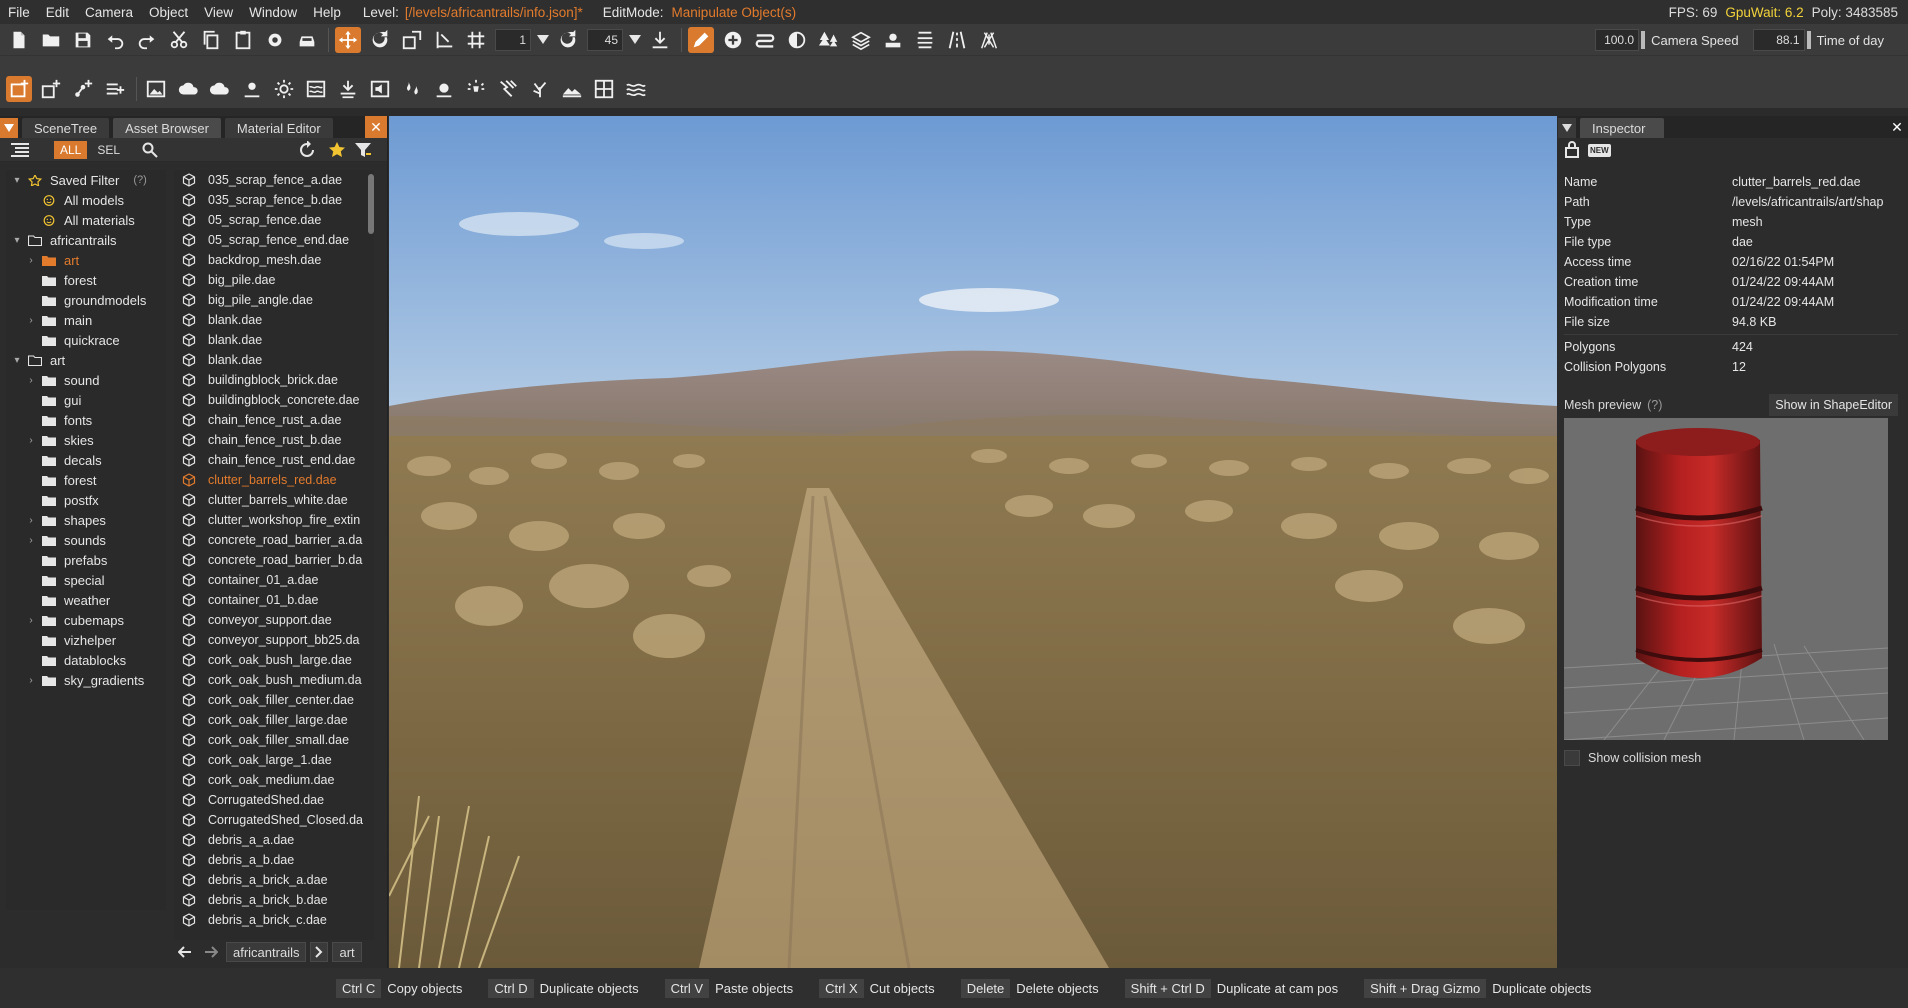 The width and height of the screenshot is (1908, 1008). Describe the element at coordinates (185, 952) in the screenshot. I see `back-arrow-icon` at that location.